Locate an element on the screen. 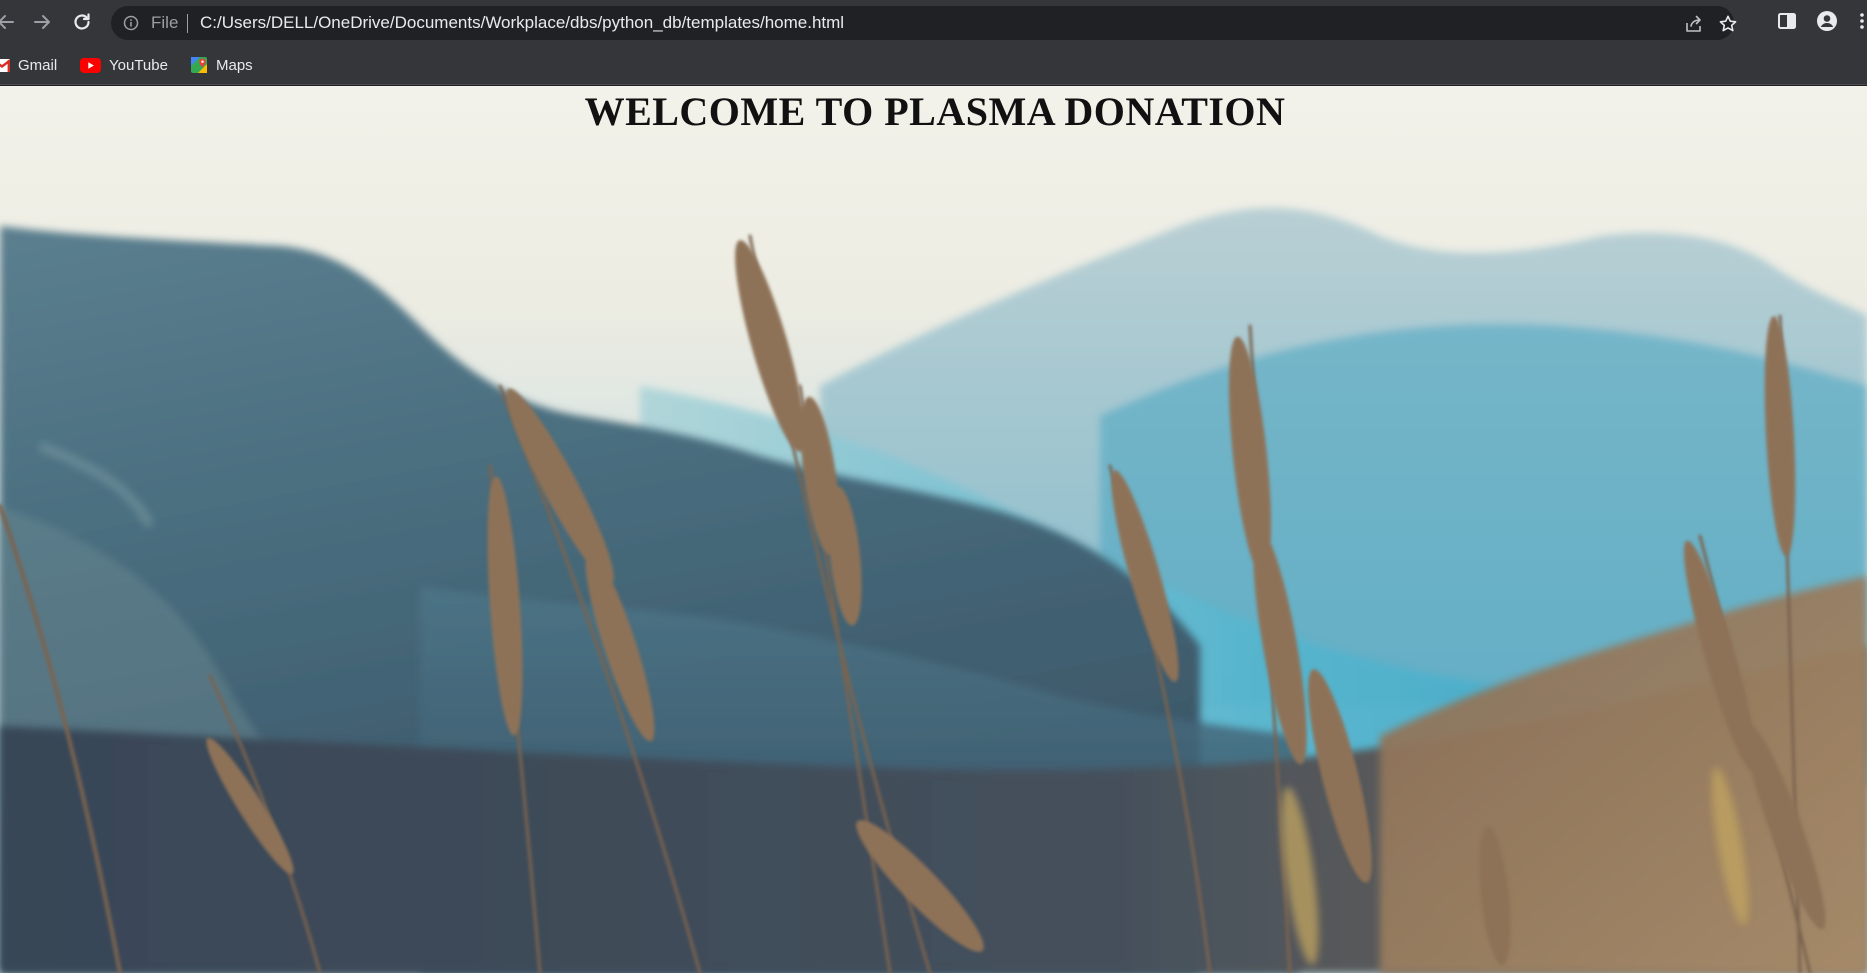 The height and width of the screenshot is (973, 1867). info-icon is located at coordinates (131, 23).